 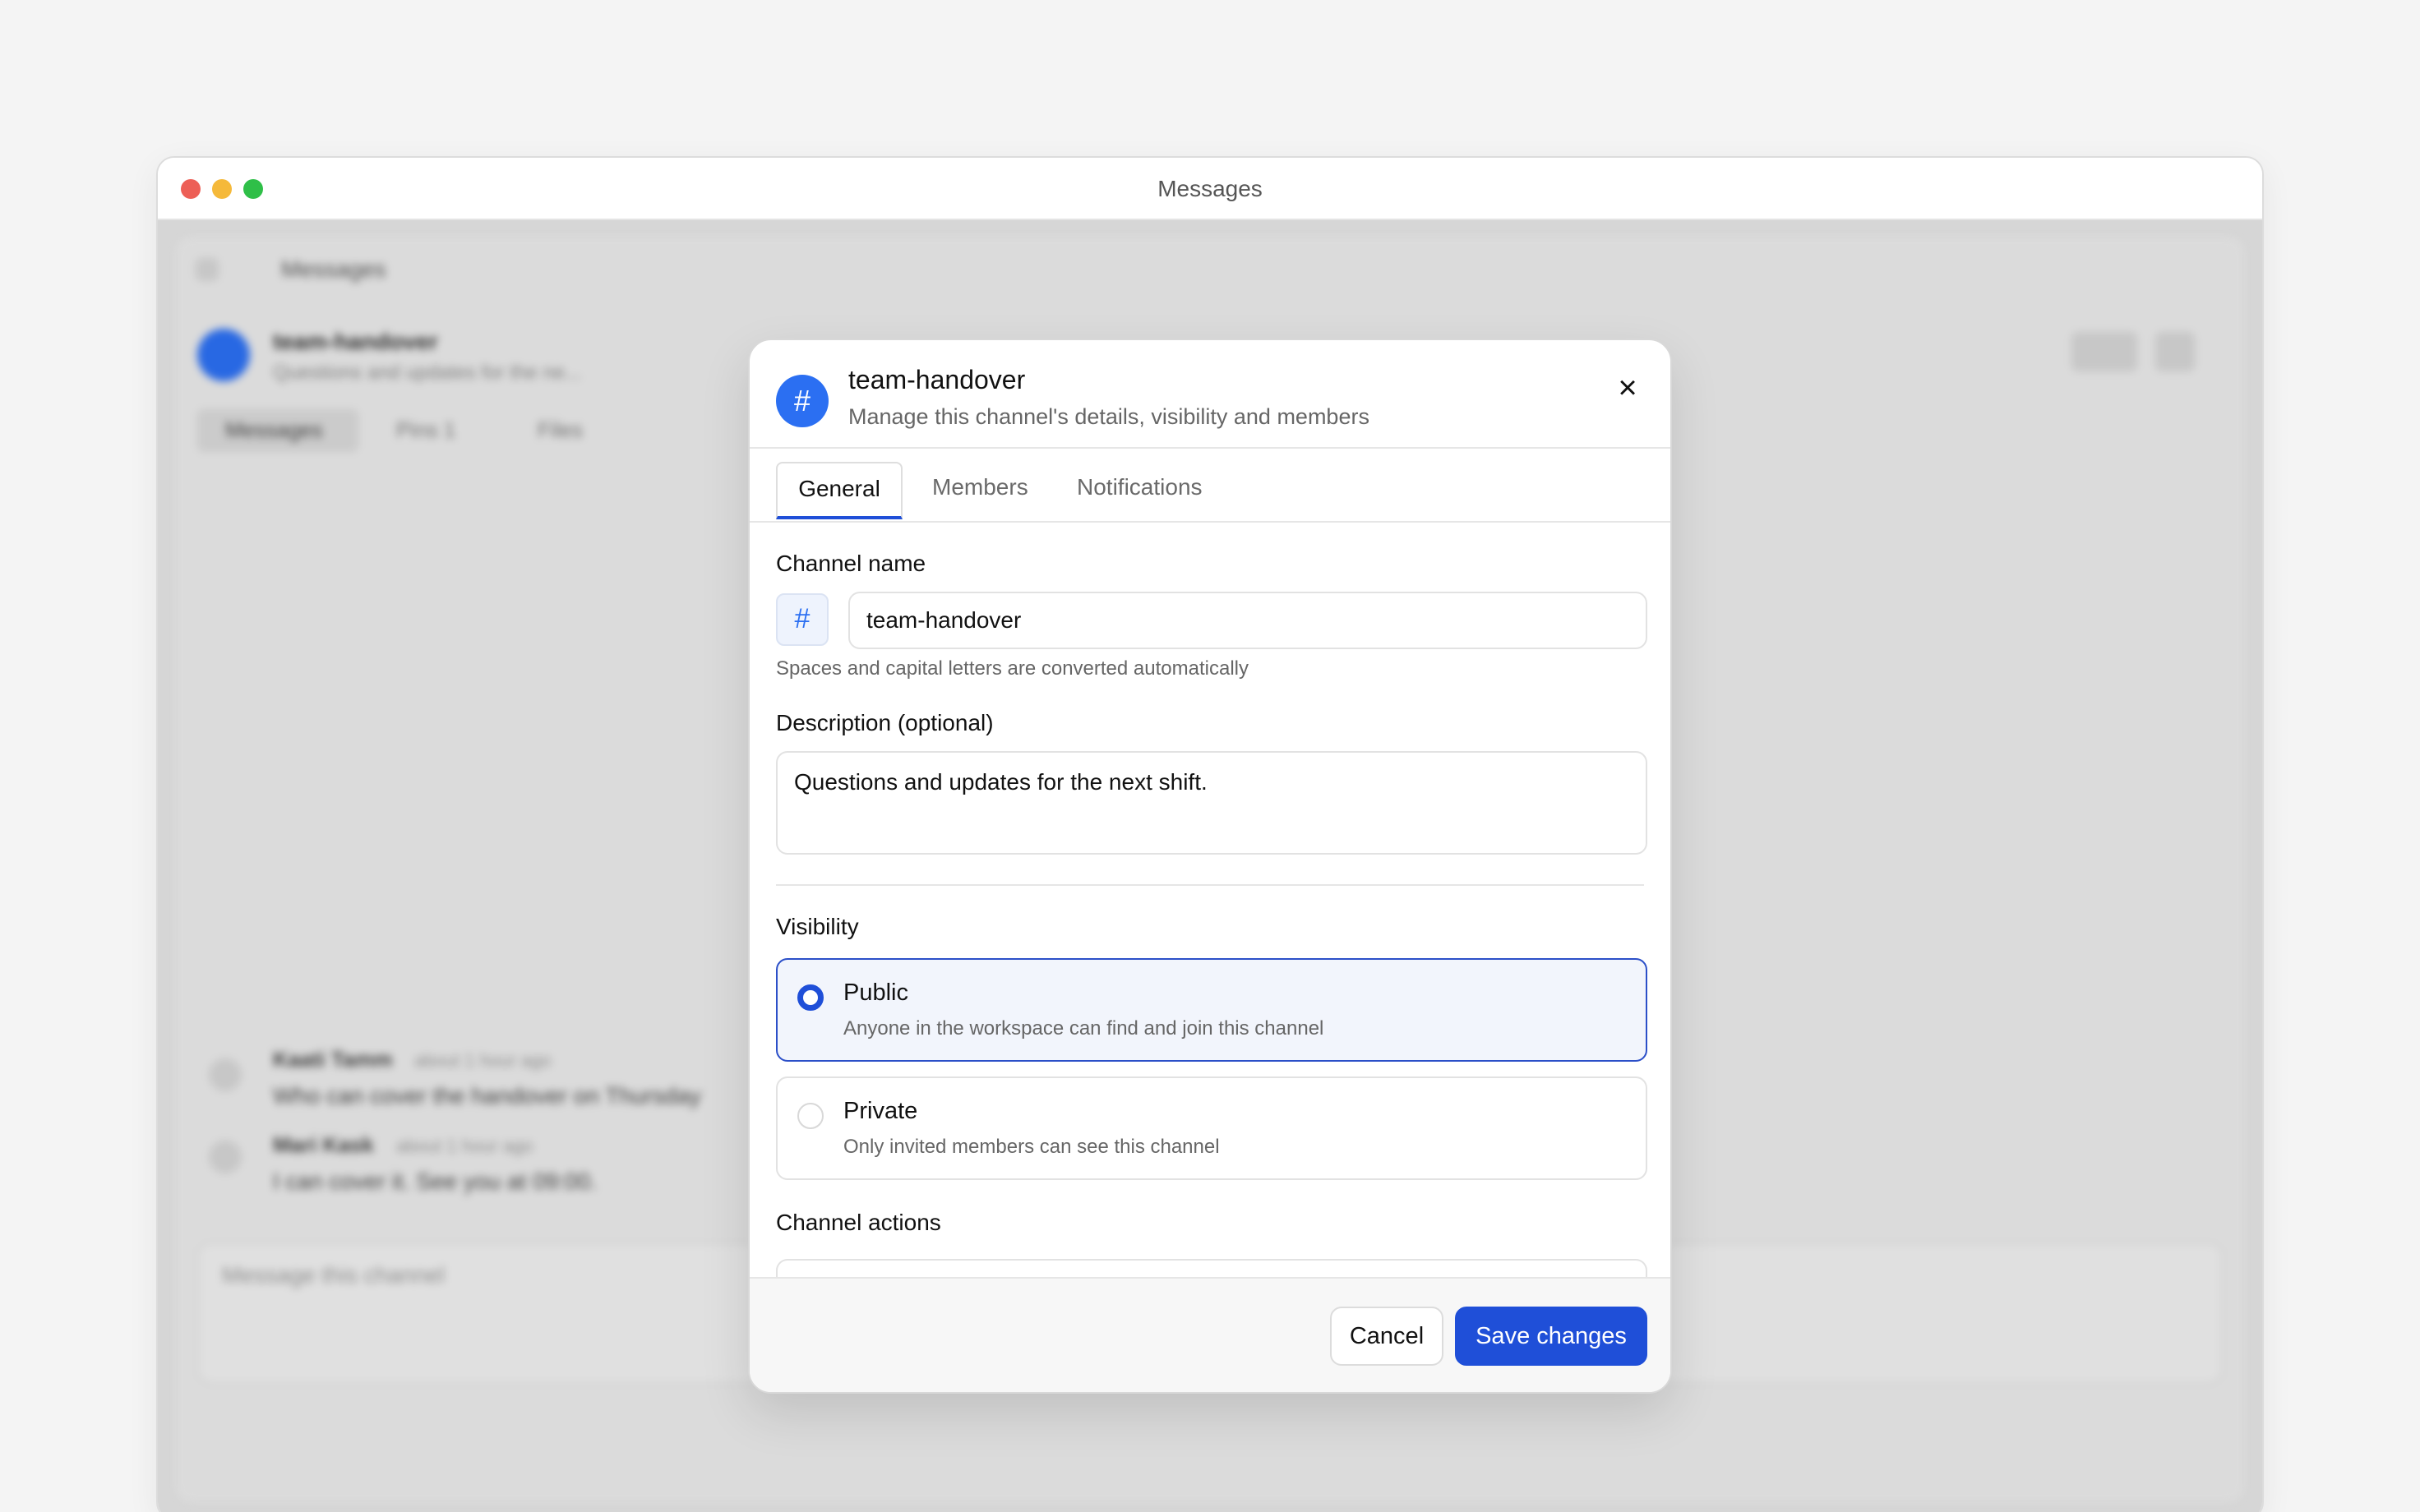 What do you see at coordinates (810, 1116) in the screenshot?
I see `radio-private` at bounding box center [810, 1116].